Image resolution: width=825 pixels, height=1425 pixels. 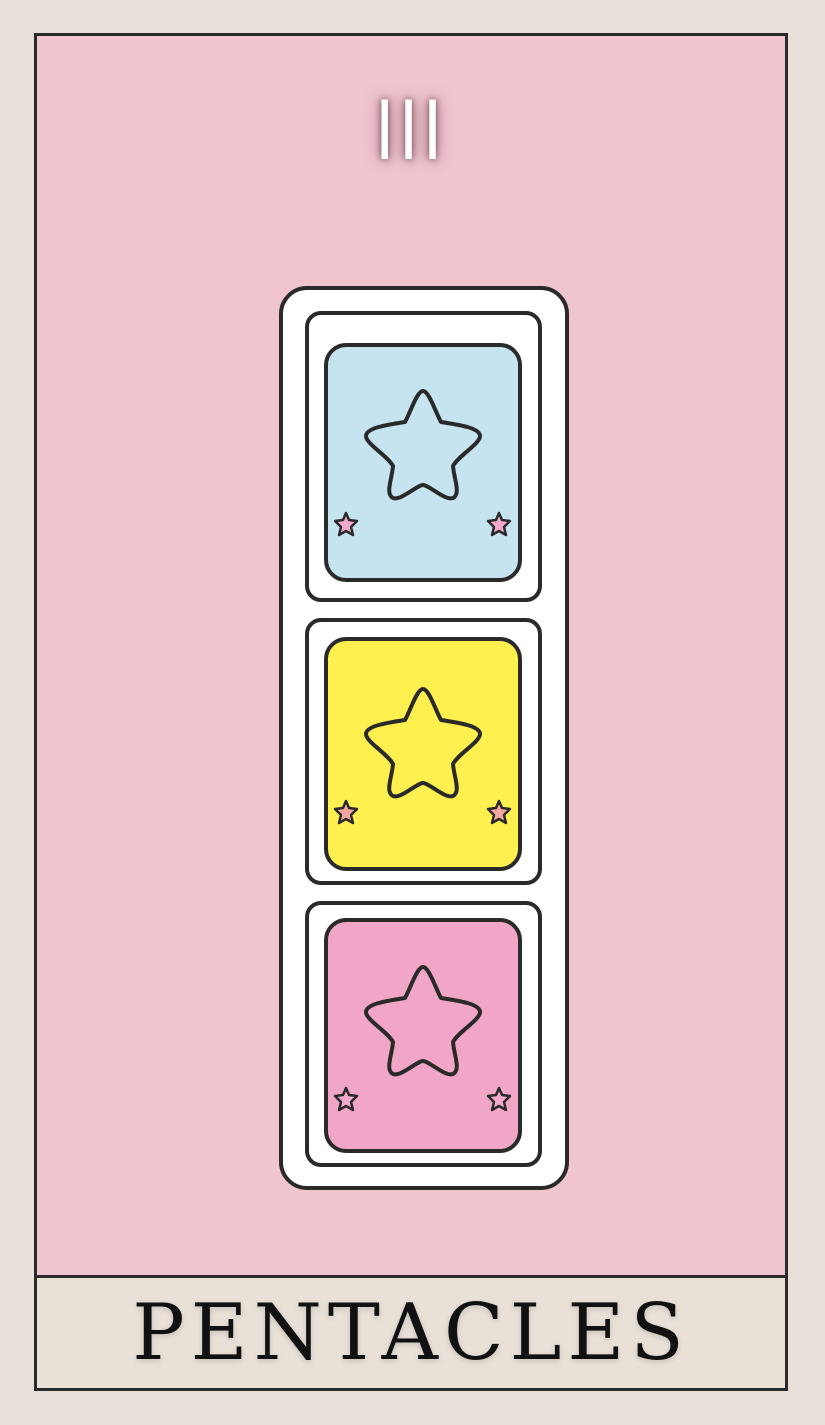 What do you see at coordinates (423, 456) in the screenshot?
I see `panel-blue` at bounding box center [423, 456].